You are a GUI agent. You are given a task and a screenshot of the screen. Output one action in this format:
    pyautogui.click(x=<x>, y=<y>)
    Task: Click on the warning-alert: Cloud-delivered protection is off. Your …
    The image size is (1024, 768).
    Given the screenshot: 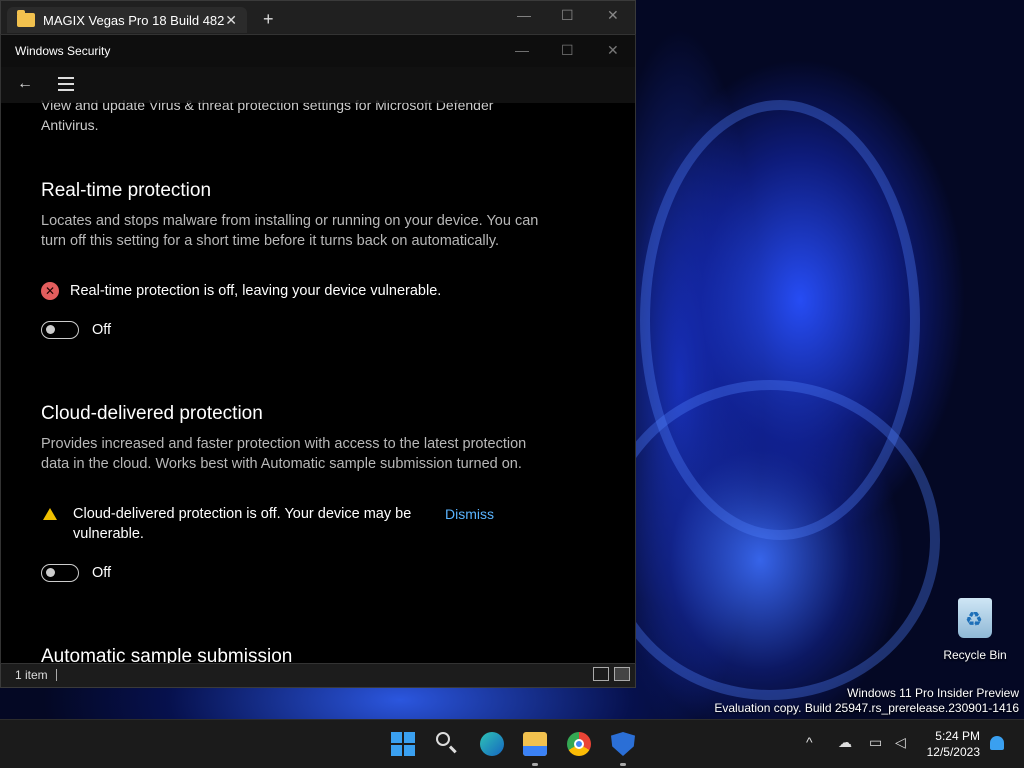 What is the action you would take?
    pyautogui.click(x=276, y=524)
    